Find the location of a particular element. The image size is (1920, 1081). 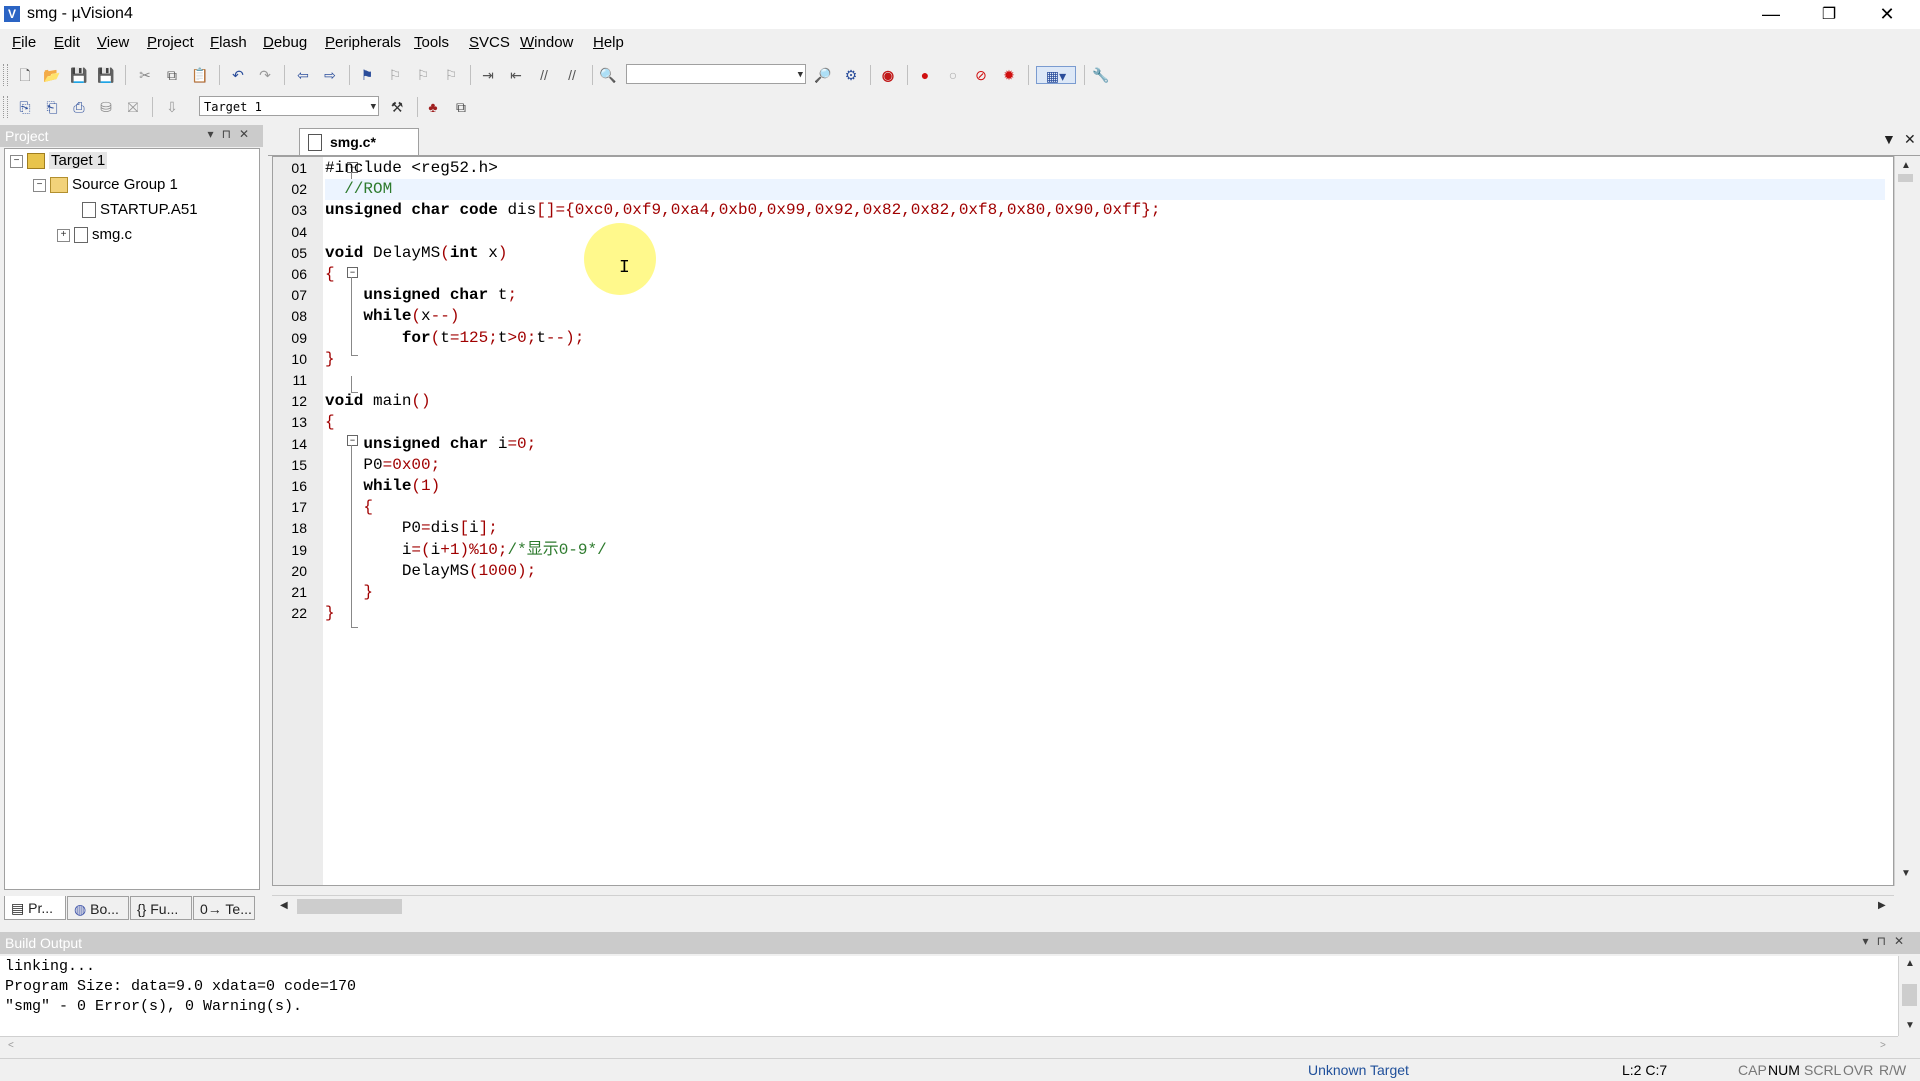

scroll-left-icon: ◀ is located at coordinates (284, 905).